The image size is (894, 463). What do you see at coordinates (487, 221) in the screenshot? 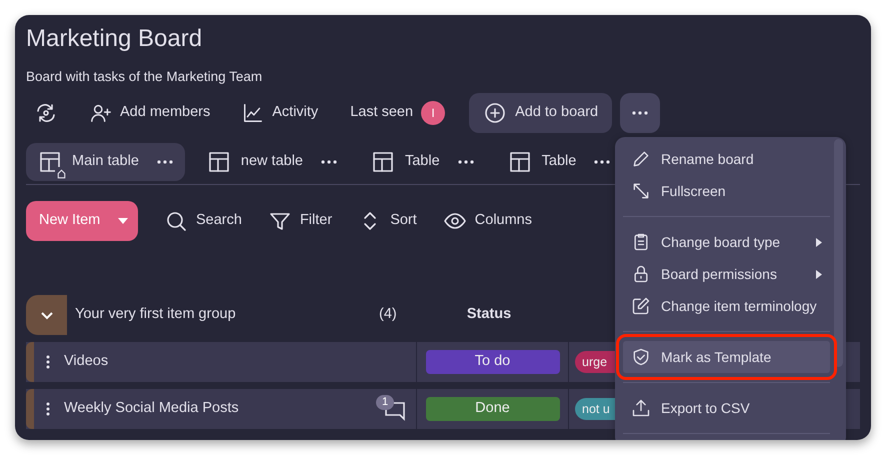
I see `toolbar-button: Columns` at bounding box center [487, 221].